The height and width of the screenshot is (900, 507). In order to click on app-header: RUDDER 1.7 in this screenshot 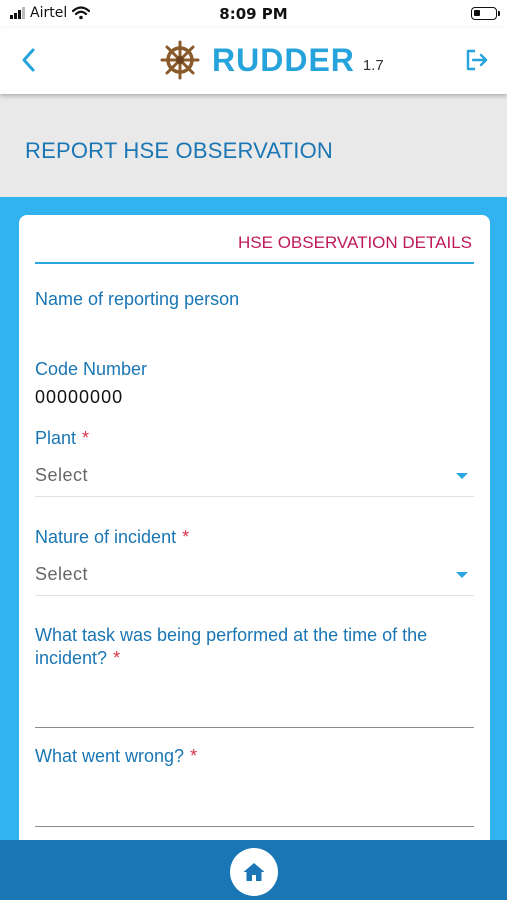, I will do `click(253, 61)`.